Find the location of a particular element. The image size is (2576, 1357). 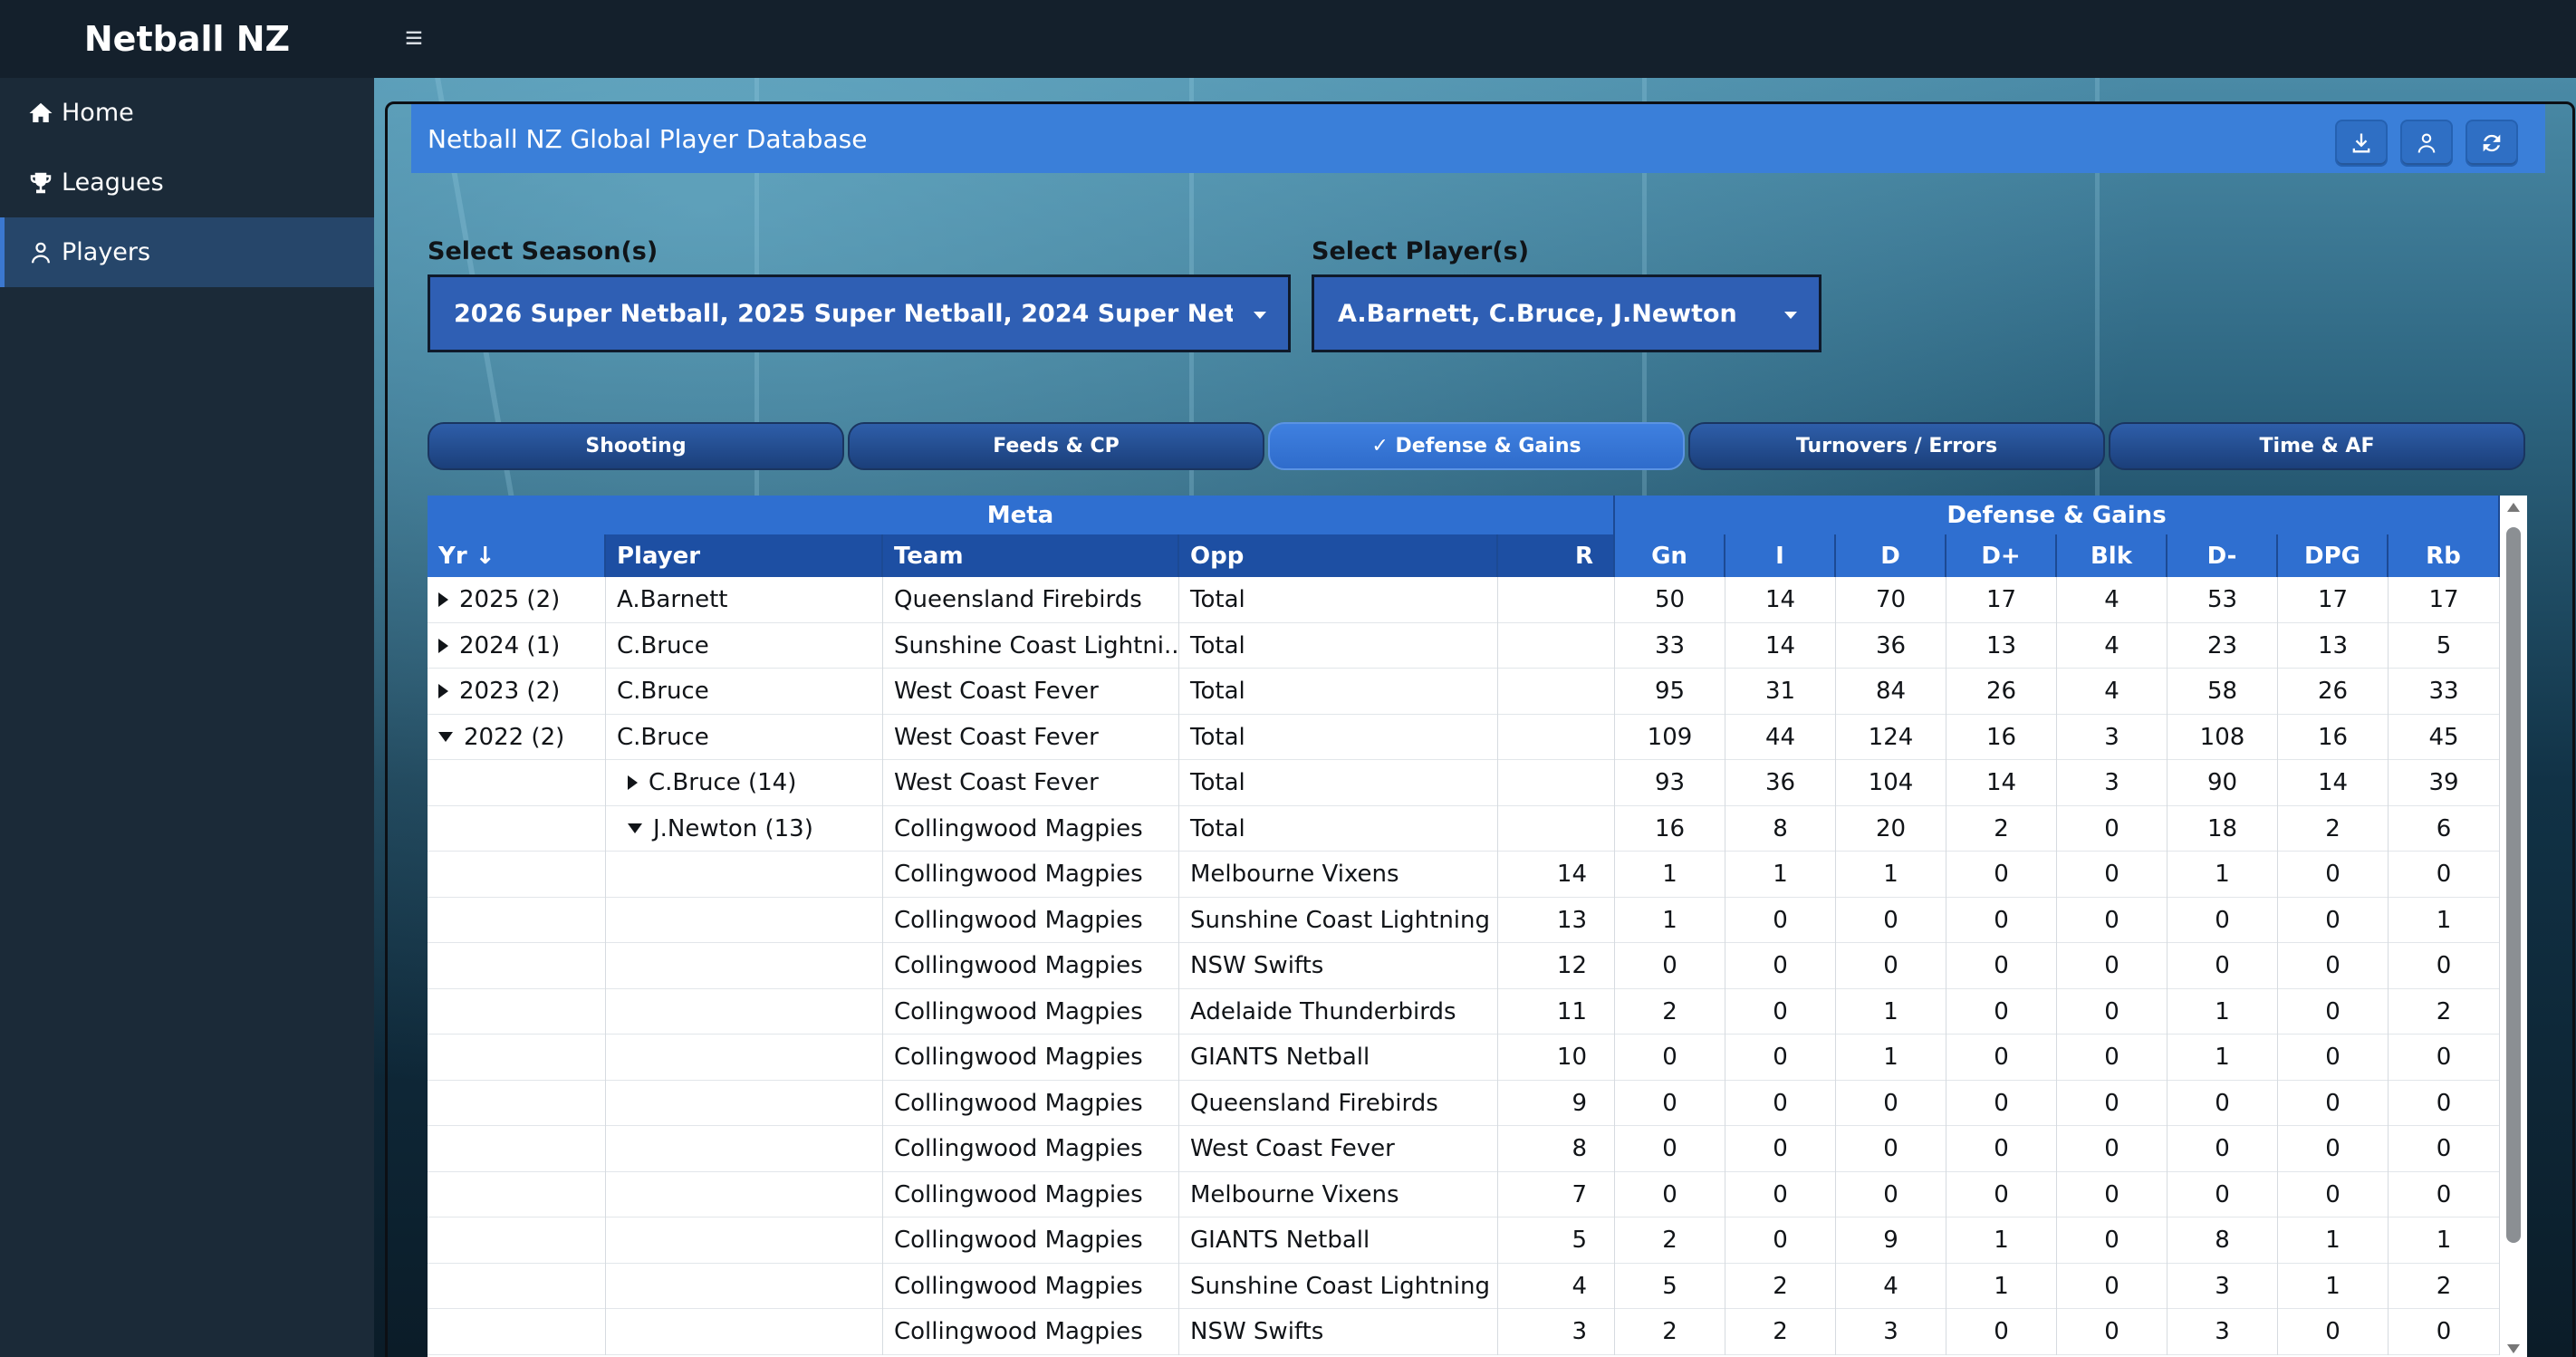

brand-title: Netball NZ is located at coordinates (187, 39).